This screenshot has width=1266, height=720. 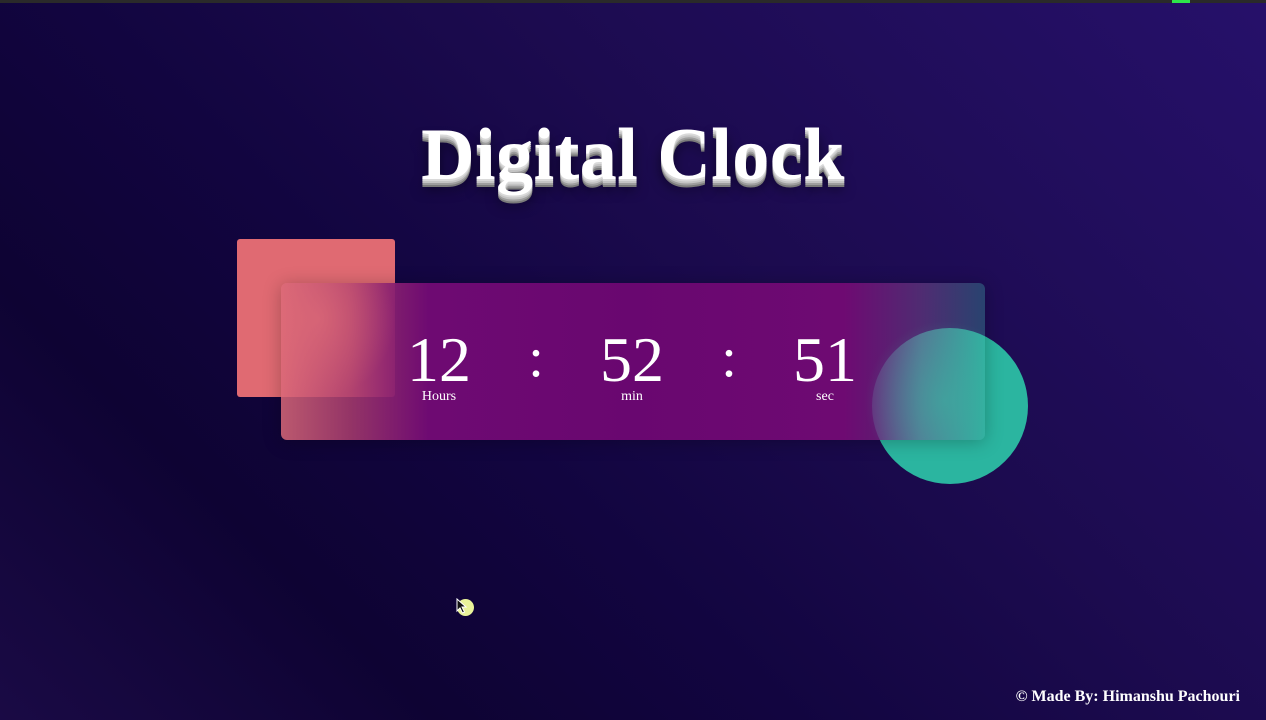 I want to click on cursor-arrow-icon, so click(x=462, y=606).